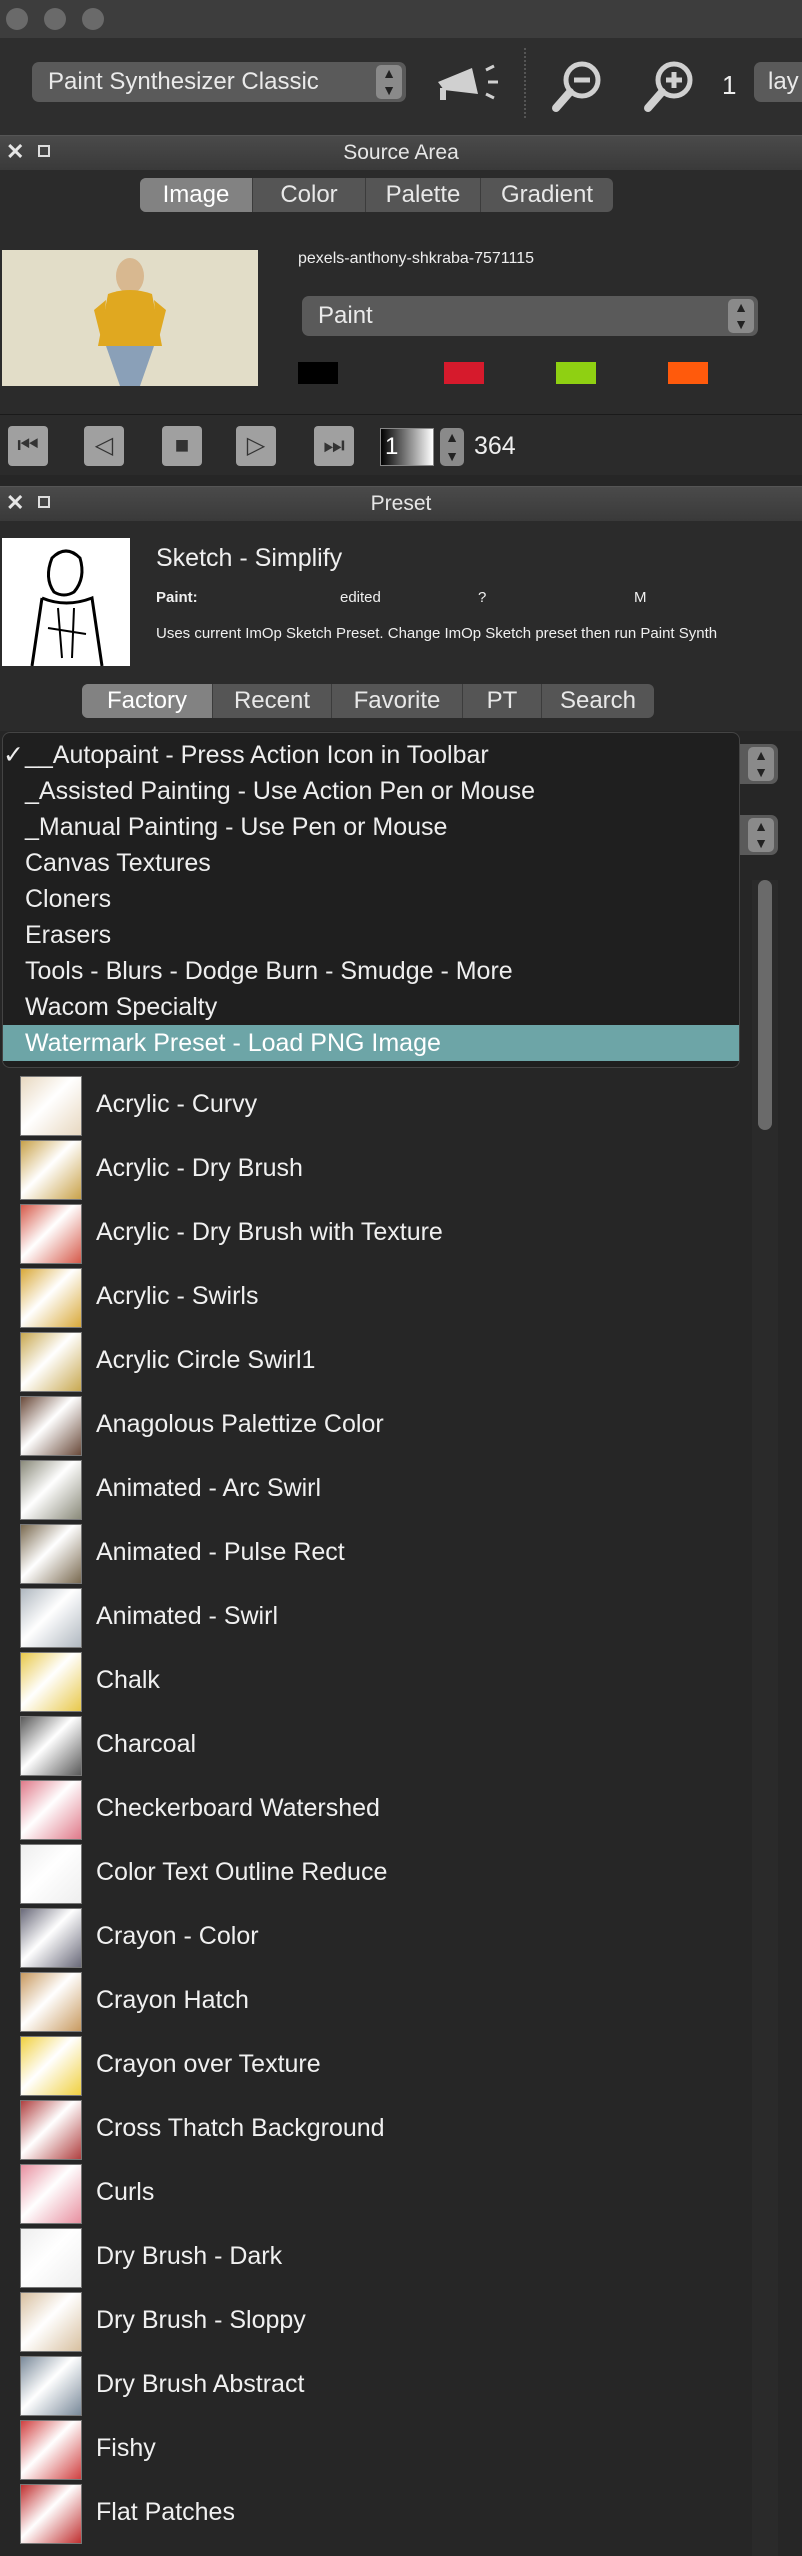 This screenshot has width=802, height=2556. What do you see at coordinates (93, 19) in the screenshot?
I see `zoom-window-button` at bounding box center [93, 19].